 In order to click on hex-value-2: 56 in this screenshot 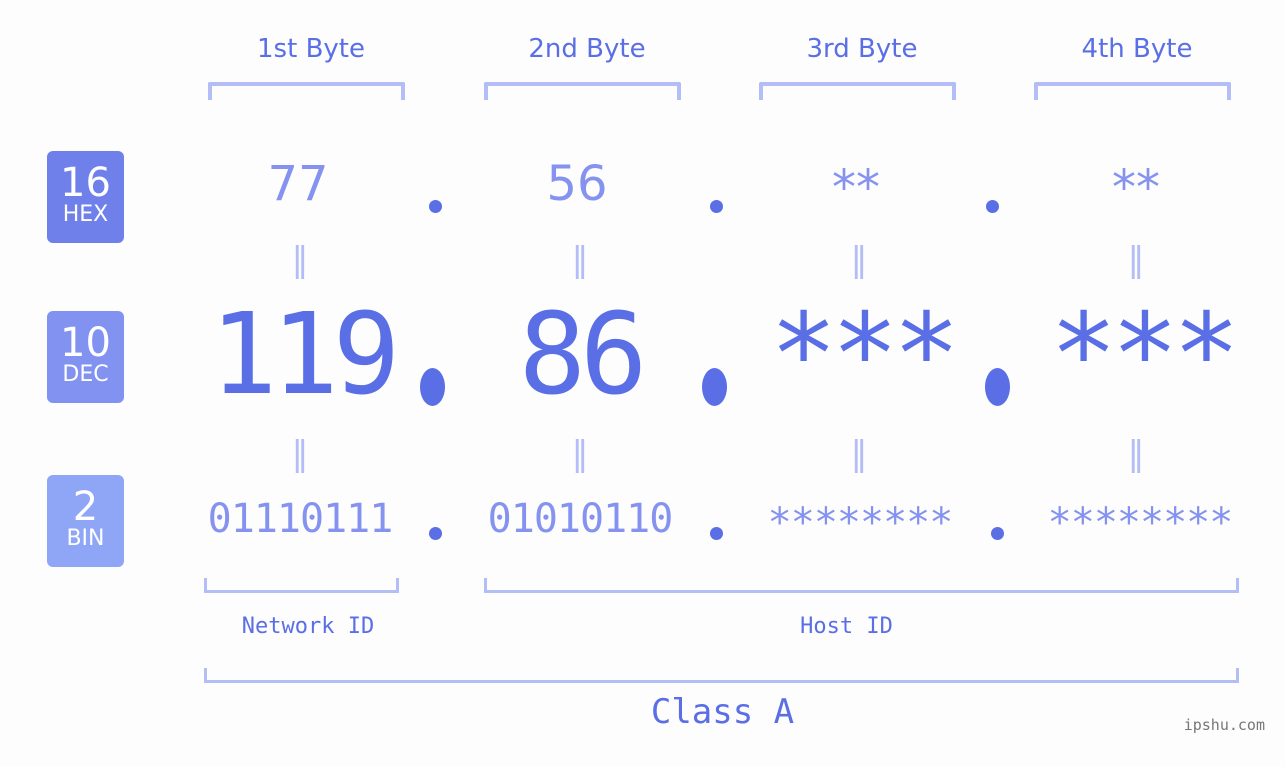, I will do `click(577, 184)`.